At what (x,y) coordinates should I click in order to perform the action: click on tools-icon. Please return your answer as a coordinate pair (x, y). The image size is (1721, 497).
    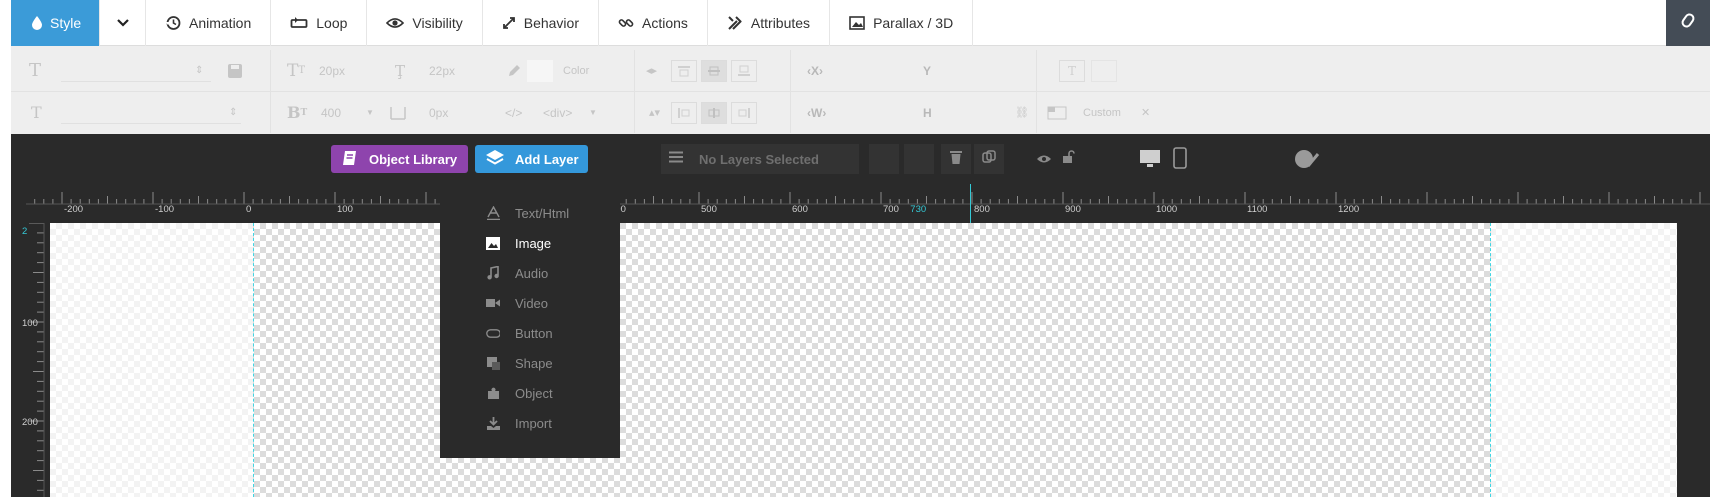
    Looking at the image, I should click on (735, 23).